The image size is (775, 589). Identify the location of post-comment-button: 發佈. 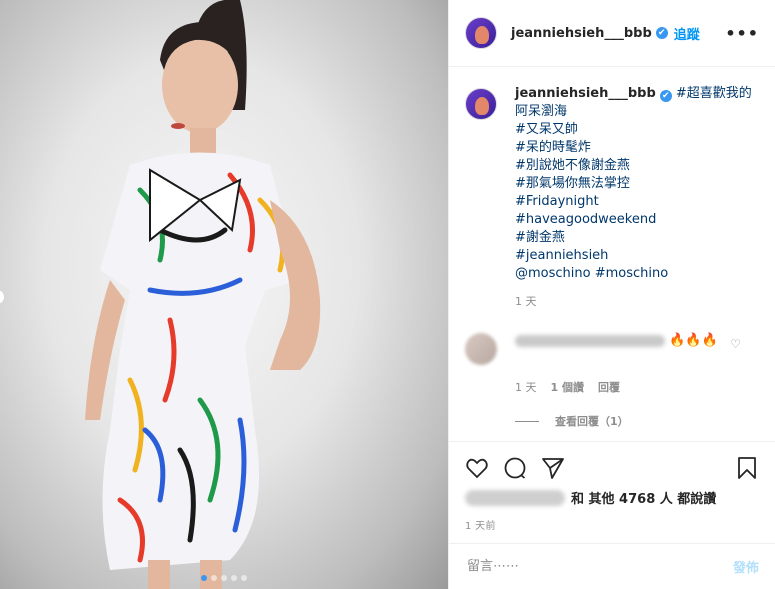
(746, 566).